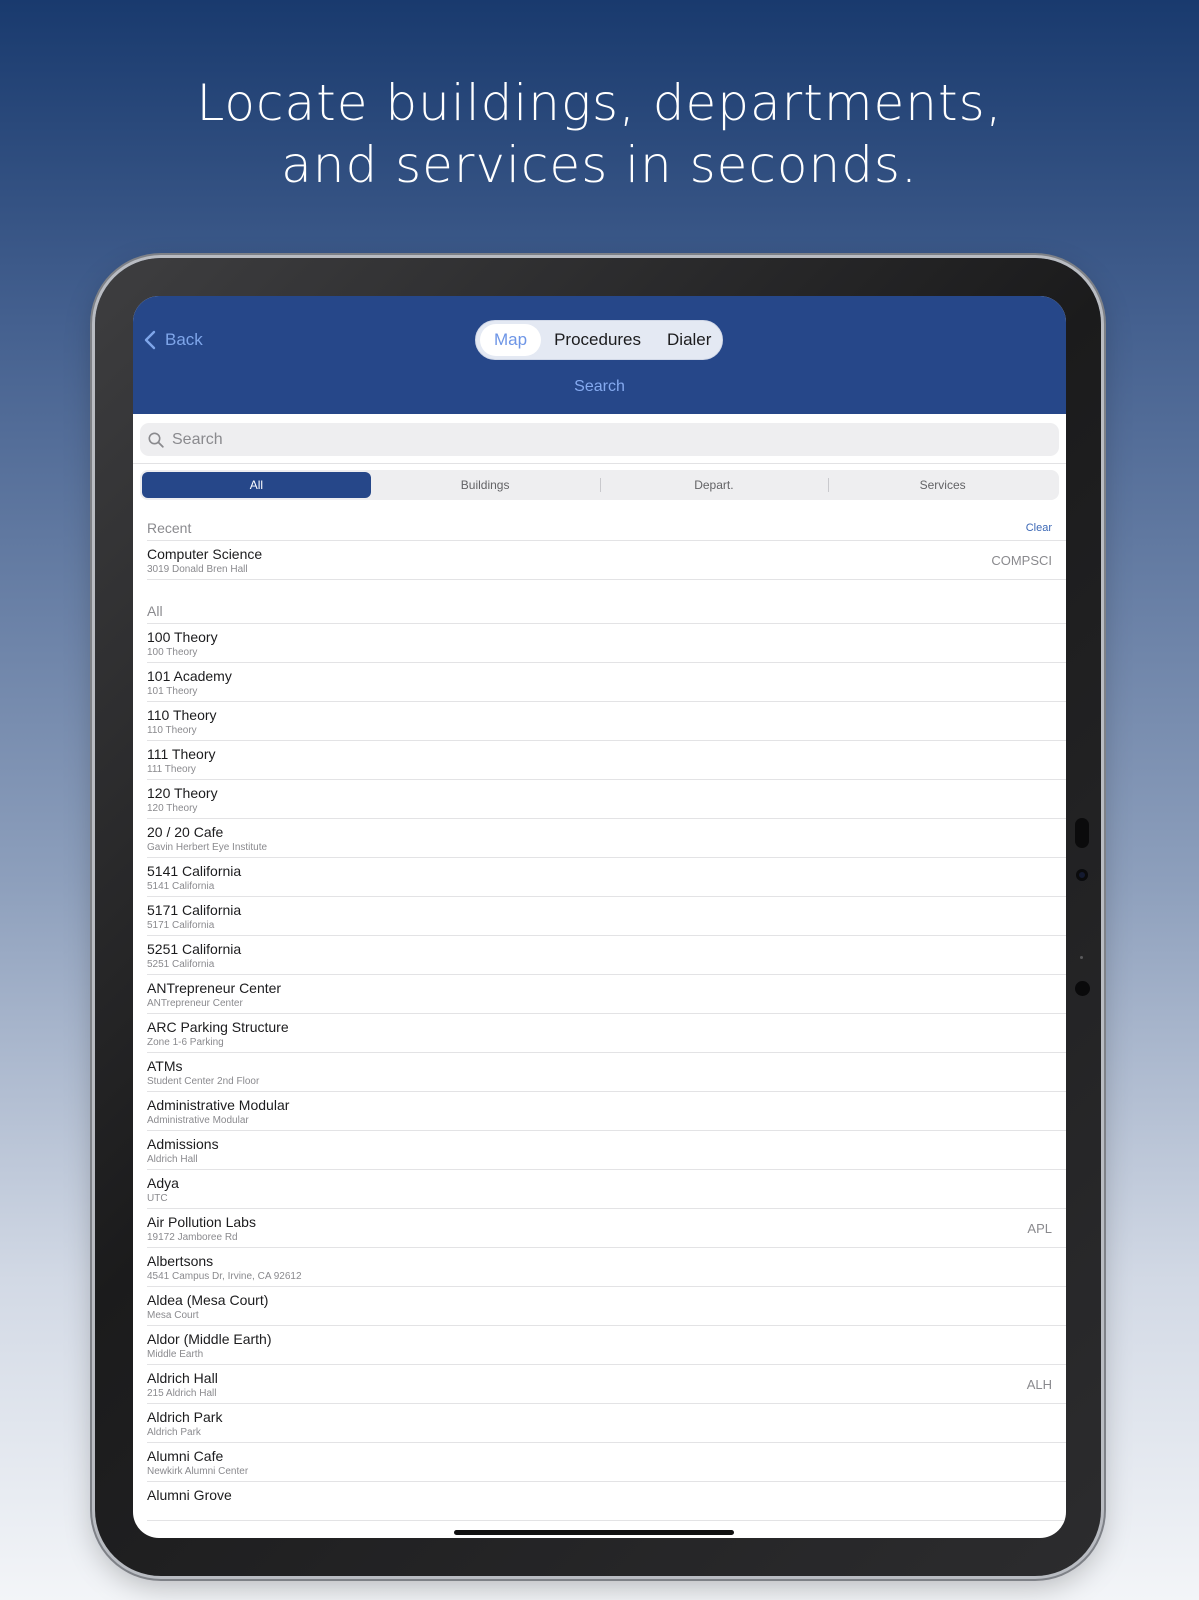 This screenshot has height=1600, width=1199. Describe the element at coordinates (942, 485) in the screenshot. I see `filter-services: Services` at that location.